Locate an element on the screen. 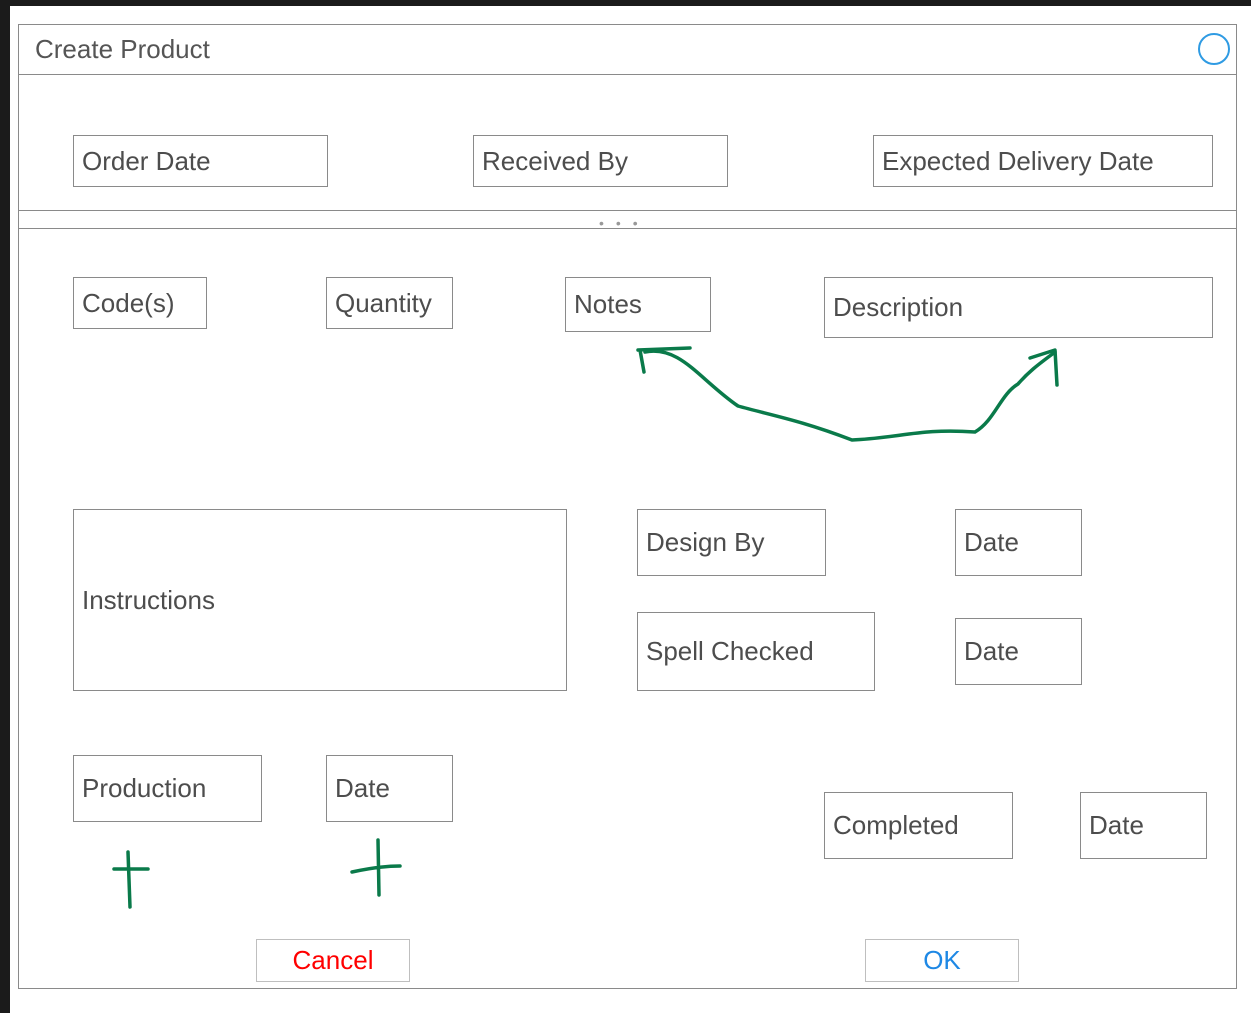 This screenshot has width=1251, height=1013. instructions-field: Instructions is located at coordinates (320, 600).